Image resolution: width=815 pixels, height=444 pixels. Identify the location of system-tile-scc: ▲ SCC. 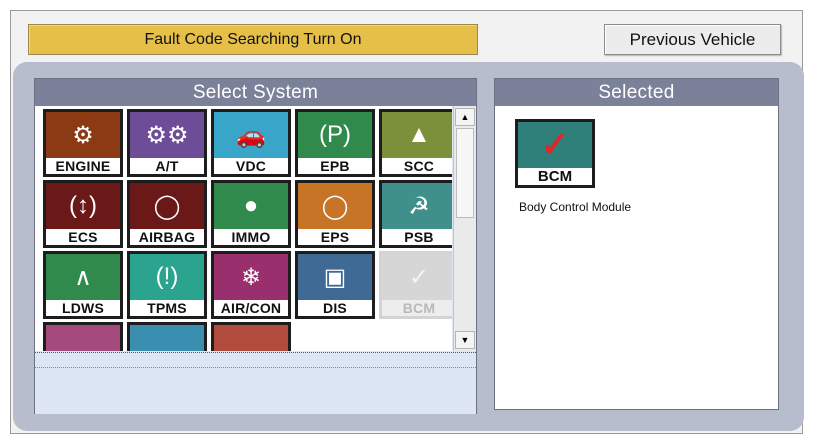
(415, 143).